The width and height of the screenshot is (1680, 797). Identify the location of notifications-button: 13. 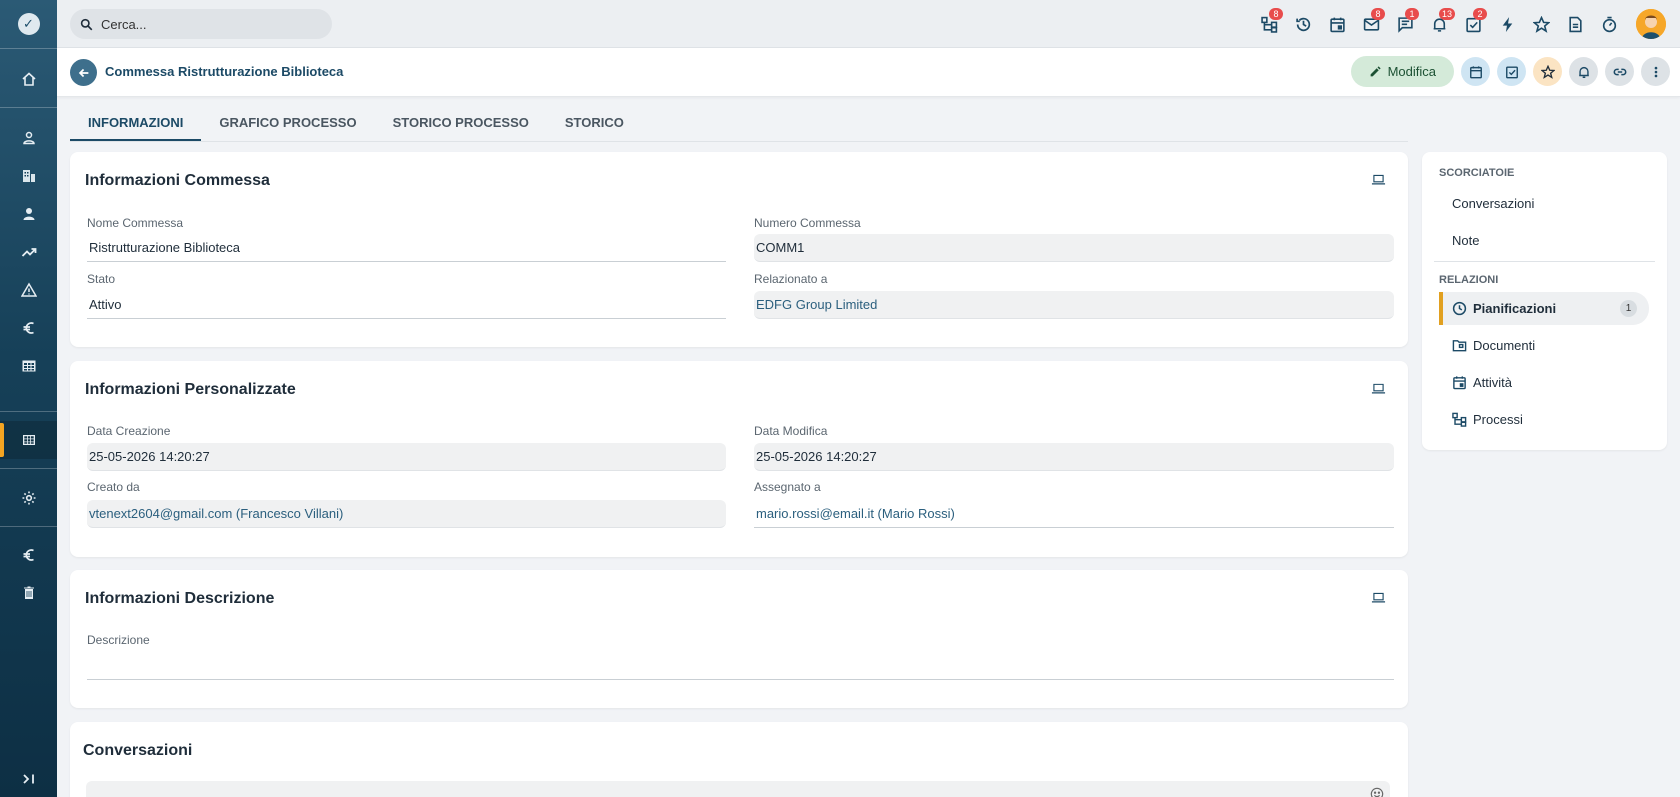
(1439, 24).